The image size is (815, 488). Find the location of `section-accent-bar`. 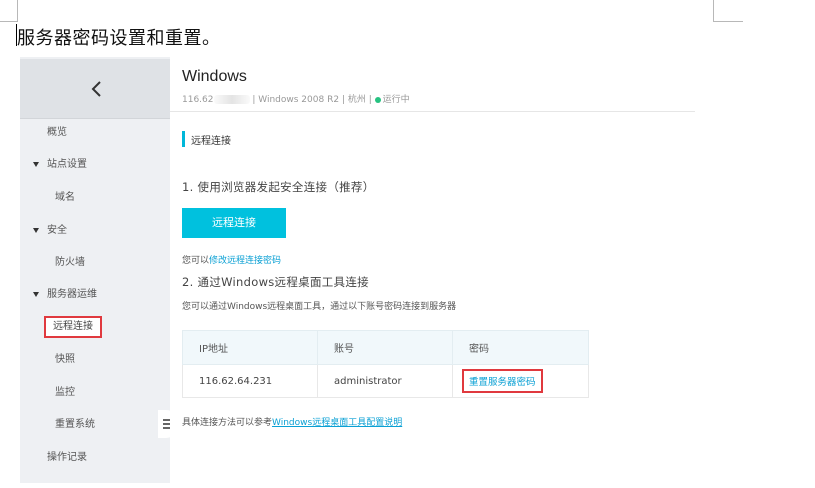

section-accent-bar is located at coordinates (183, 139).